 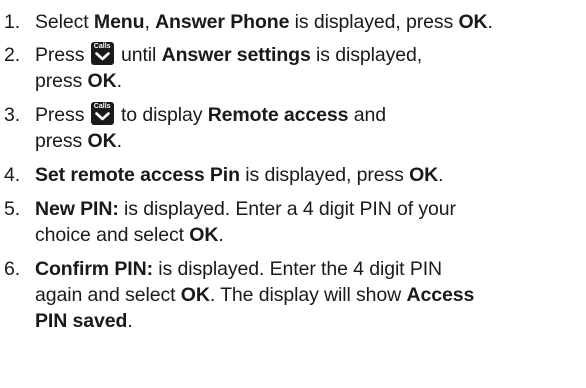 What do you see at coordinates (138, 55) in the screenshot?
I see `step-text: until` at bounding box center [138, 55].